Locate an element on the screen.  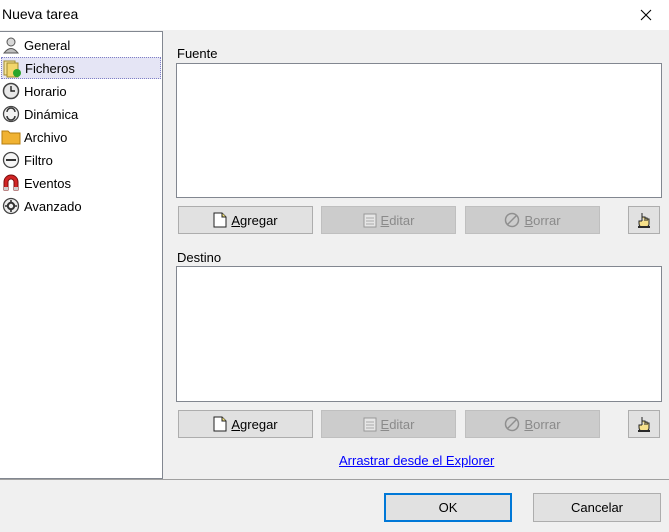
user-icon is located at coordinates (11, 45).